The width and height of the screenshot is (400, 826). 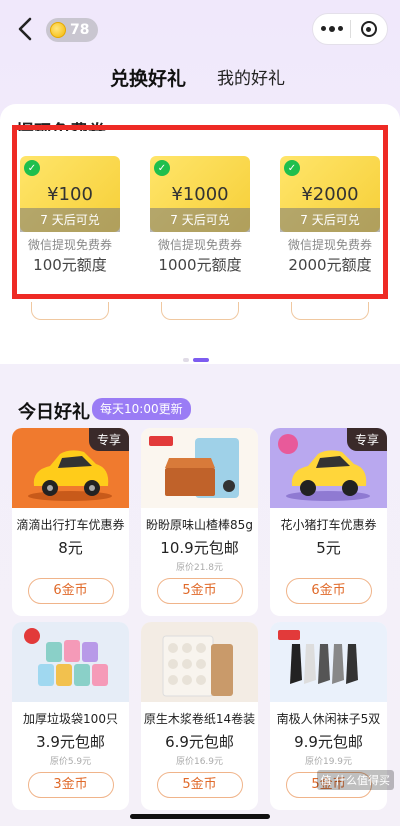 What do you see at coordinates (148, 77) in the screenshot?
I see `tab-redeem: 兑换好礼` at bounding box center [148, 77].